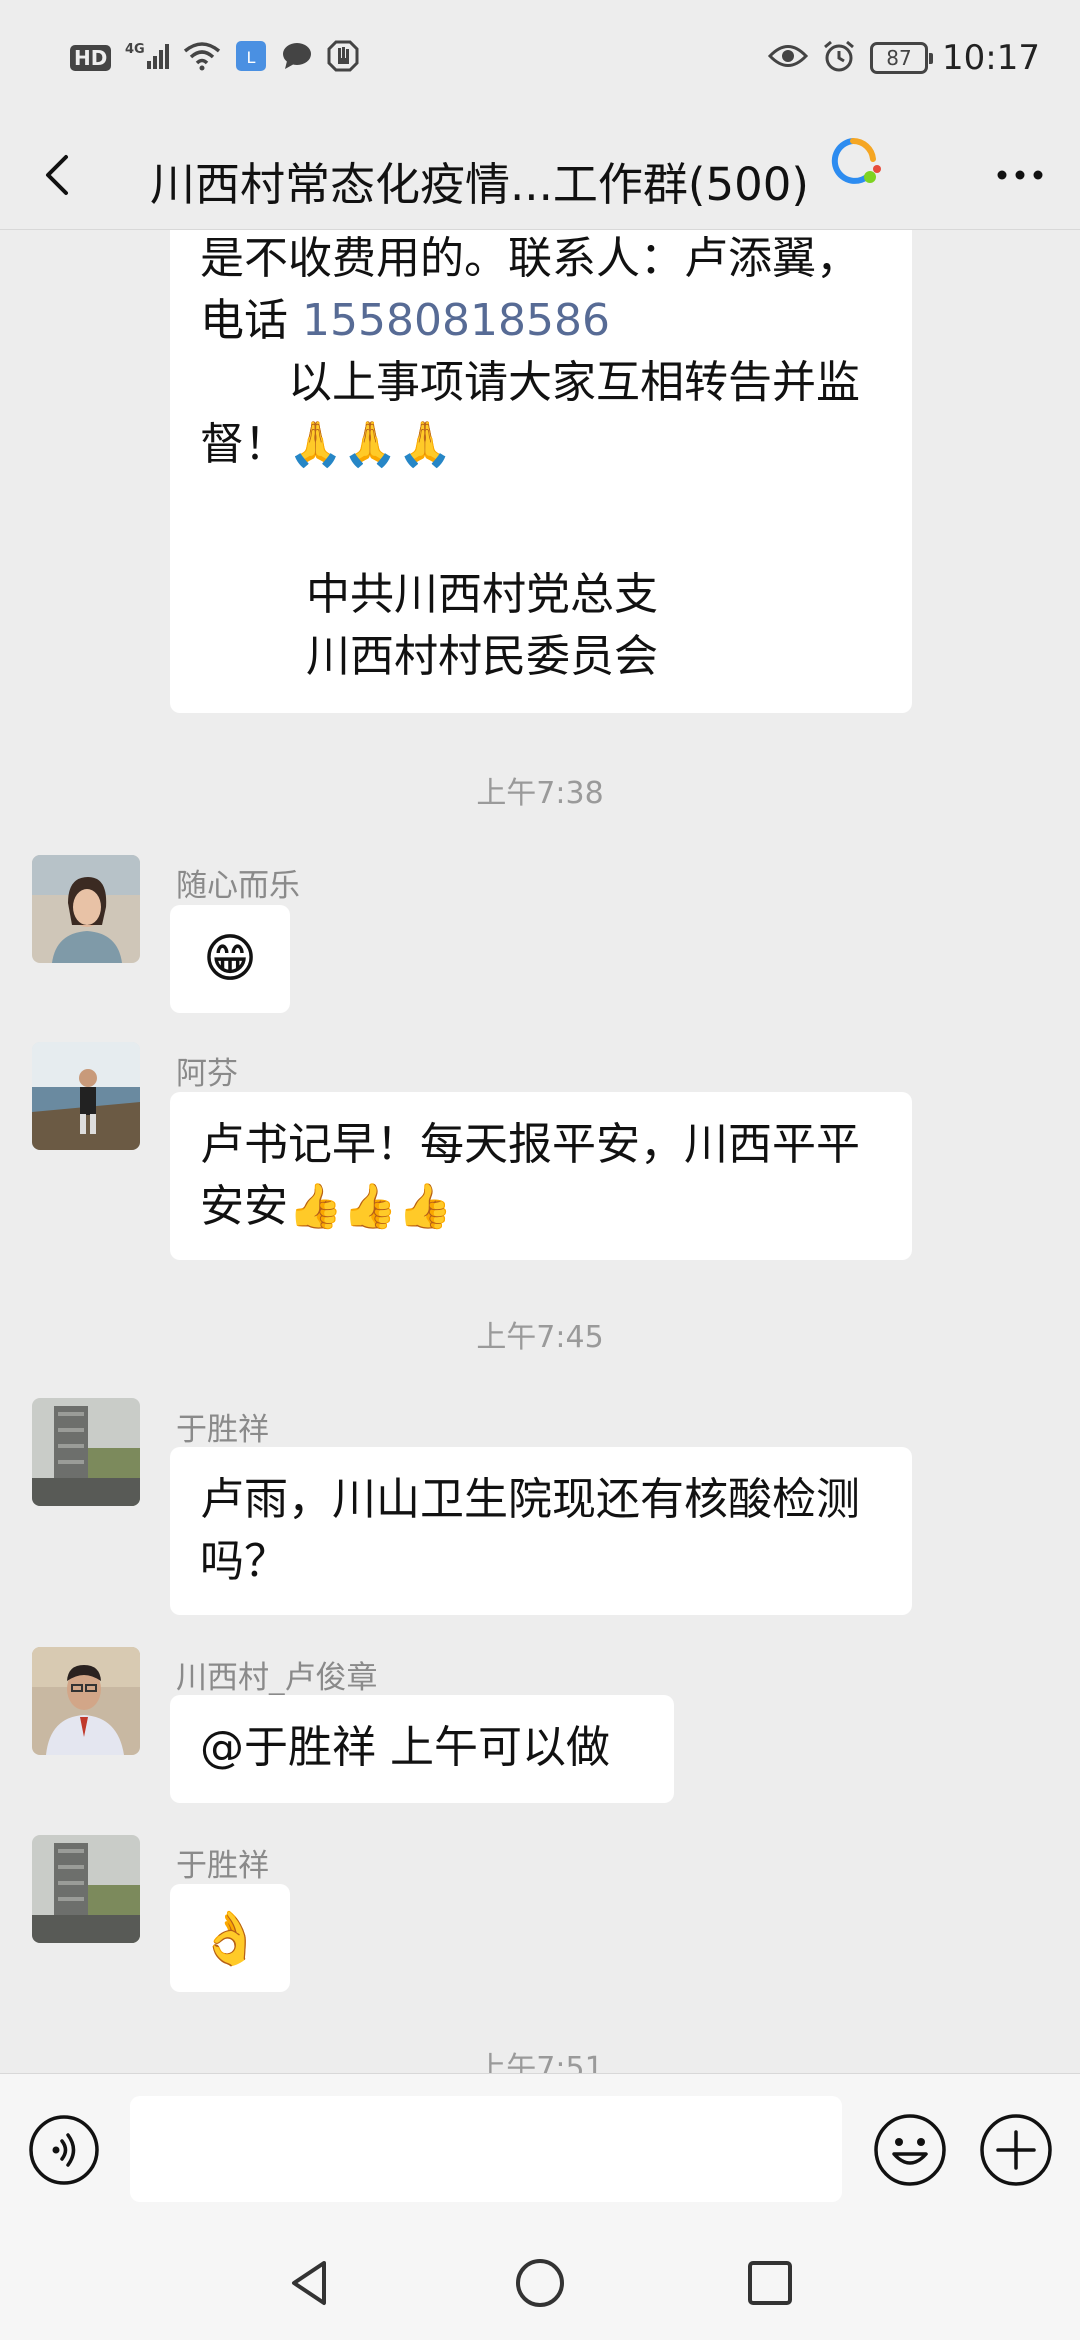 The width and height of the screenshot is (1080, 2340). I want to click on system-navigation-bar, so click(540, 2281).